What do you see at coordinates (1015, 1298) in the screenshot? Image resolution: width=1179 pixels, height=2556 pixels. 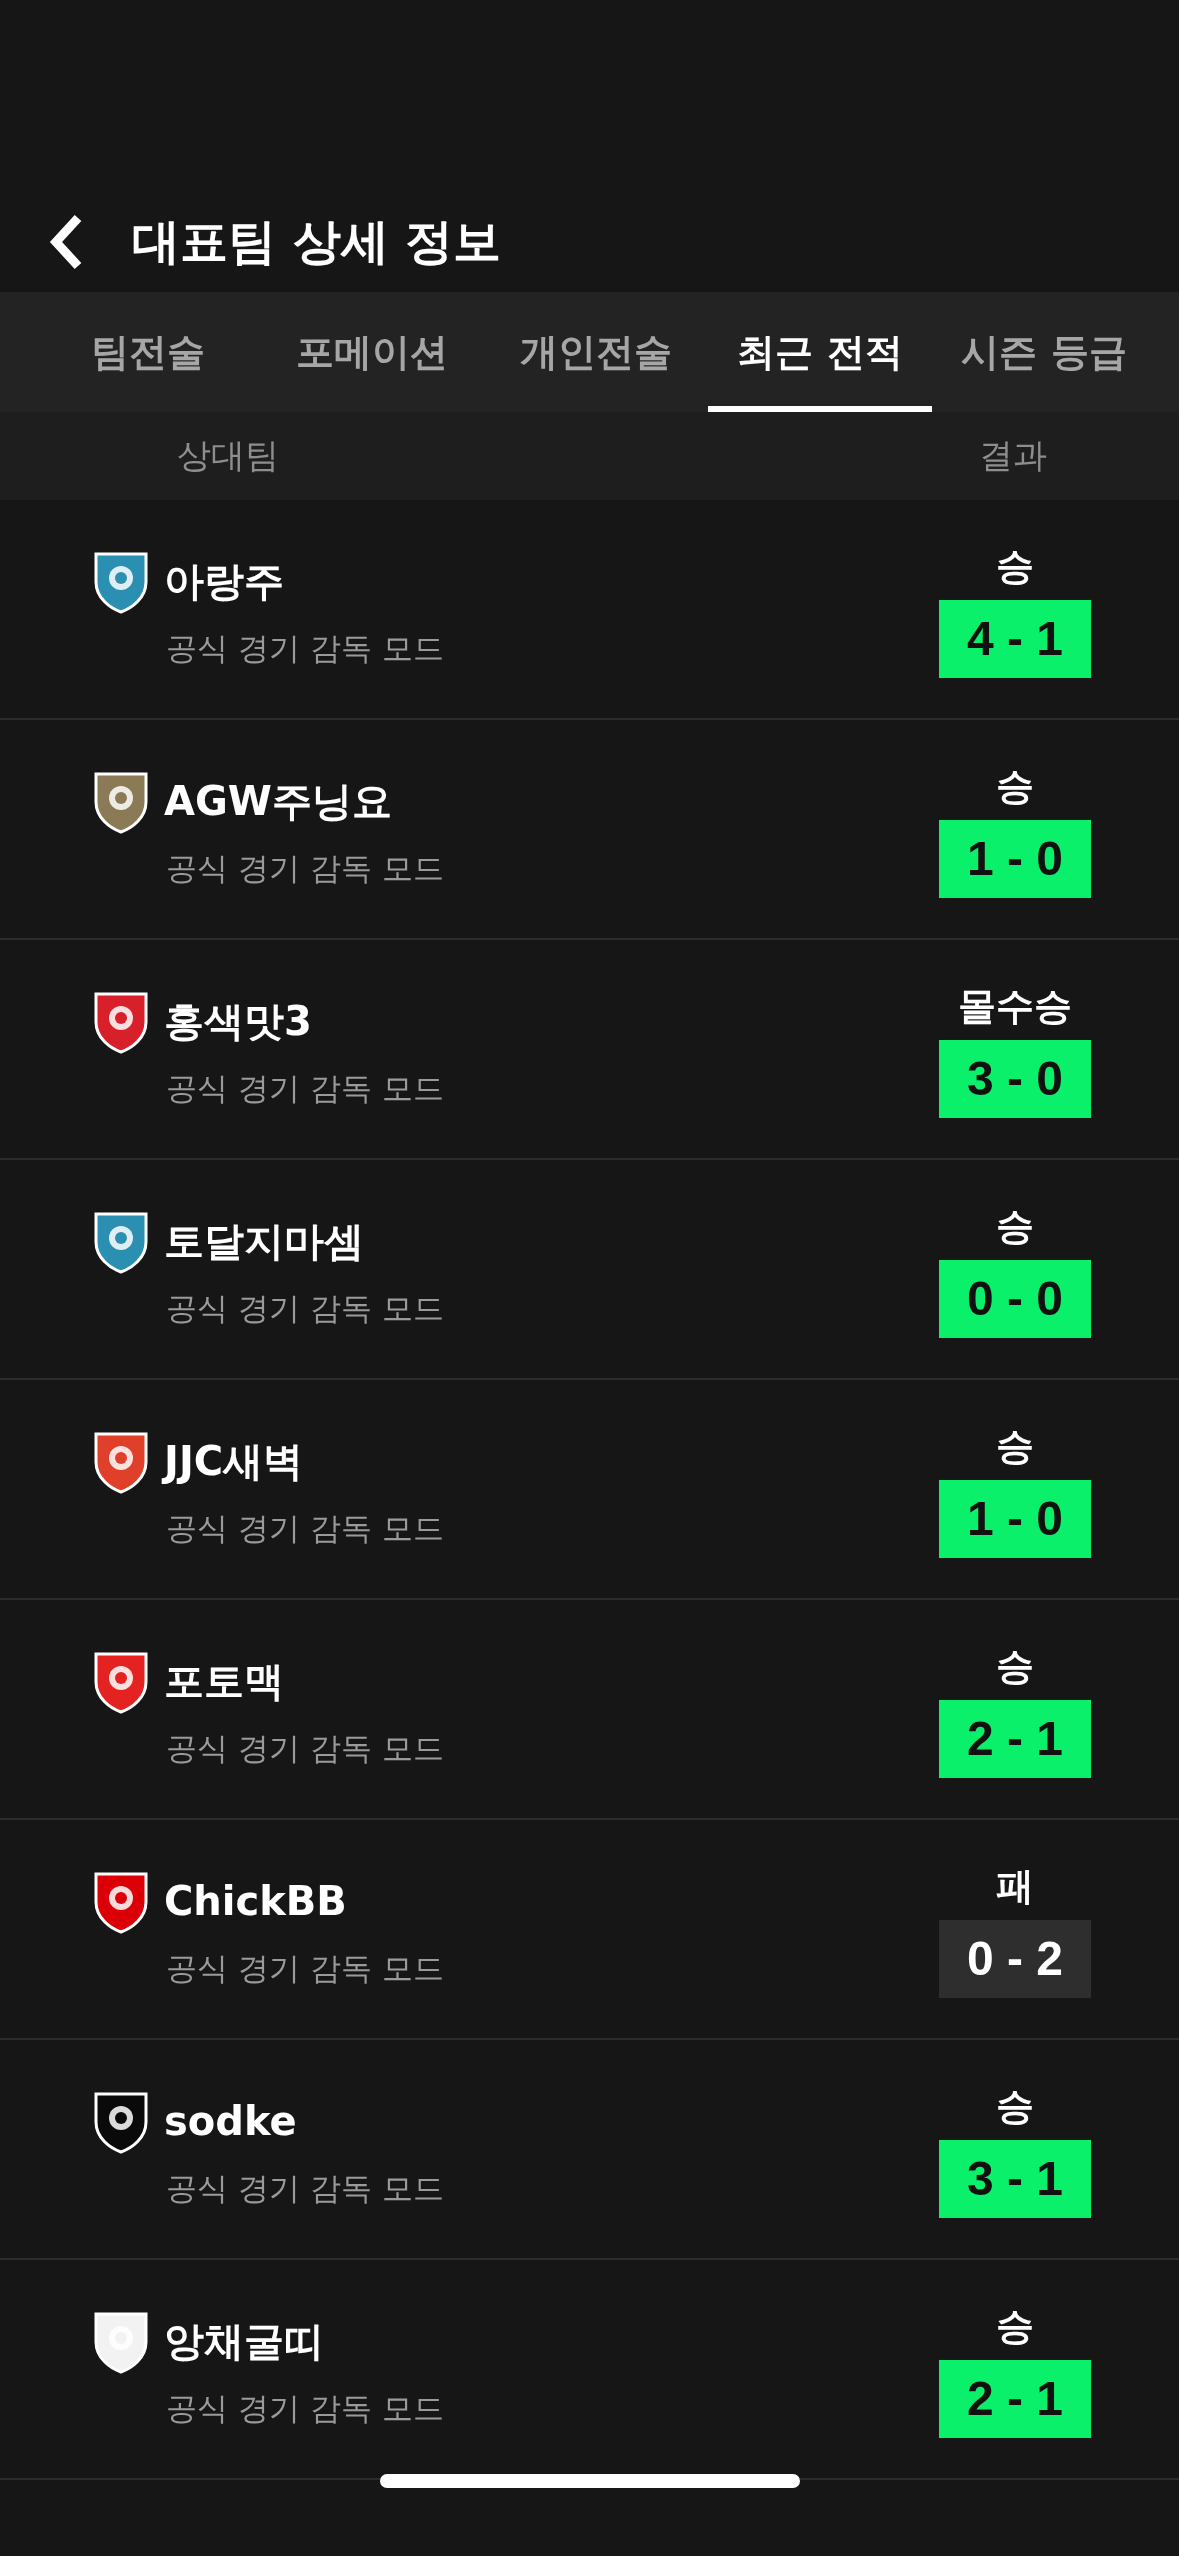 I see `score-badge: 0 - 0` at bounding box center [1015, 1298].